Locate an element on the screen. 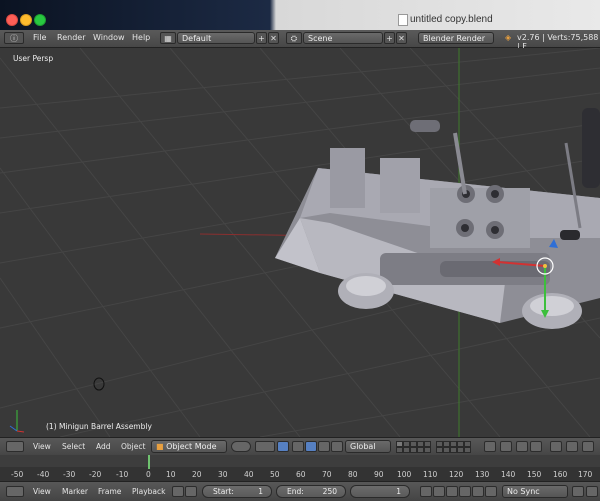  end-frame-value: 250 is located at coordinates (329, 491).